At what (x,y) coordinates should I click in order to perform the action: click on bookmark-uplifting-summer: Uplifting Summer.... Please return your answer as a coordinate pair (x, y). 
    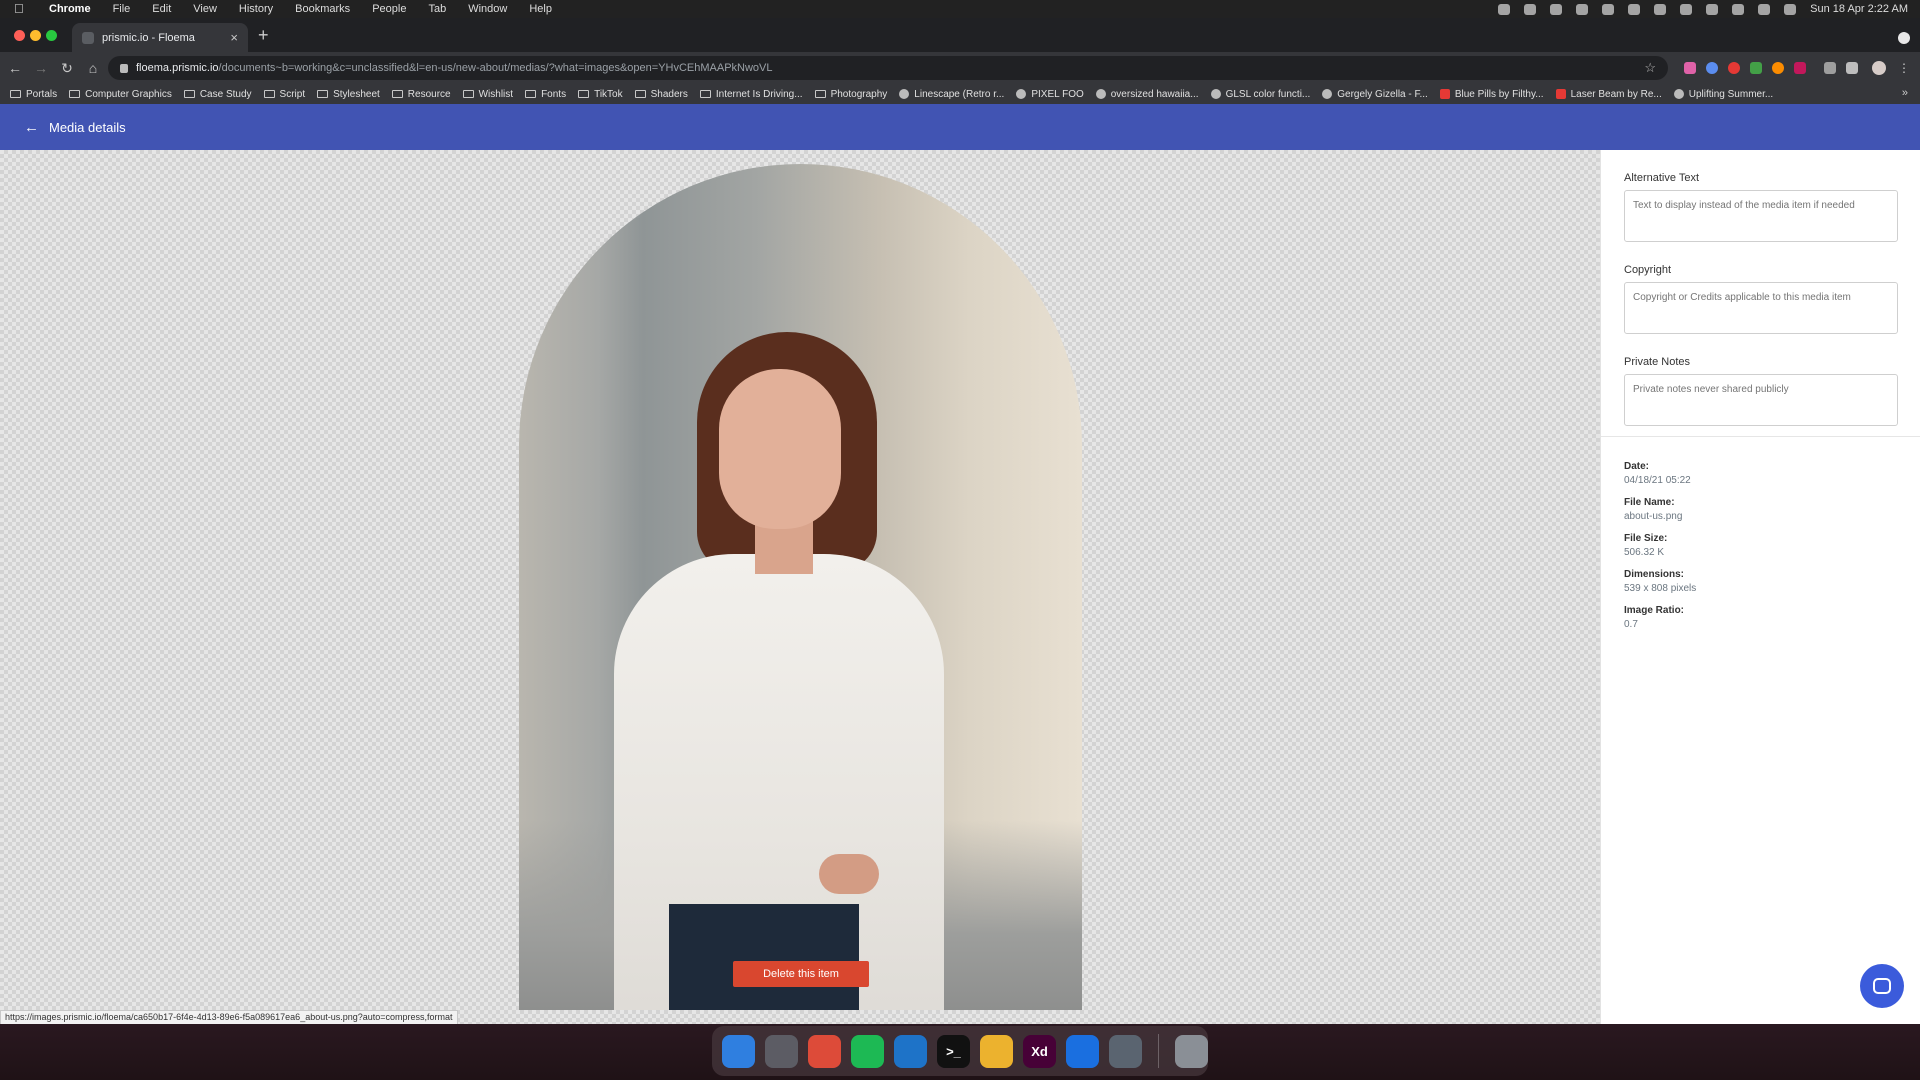
    Looking at the image, I should click on (1723, 94).